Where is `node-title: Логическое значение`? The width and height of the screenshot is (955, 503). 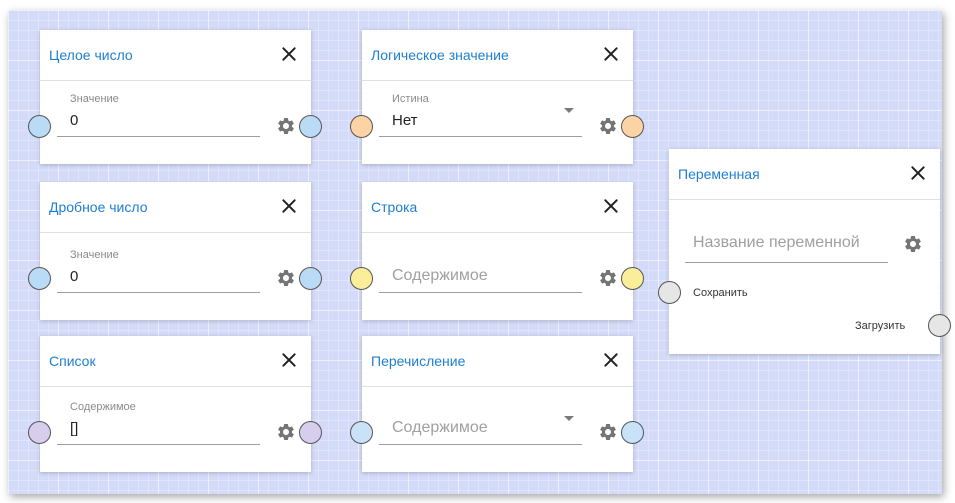 node-title: Логическое значение is located at coordinates (440, 55).